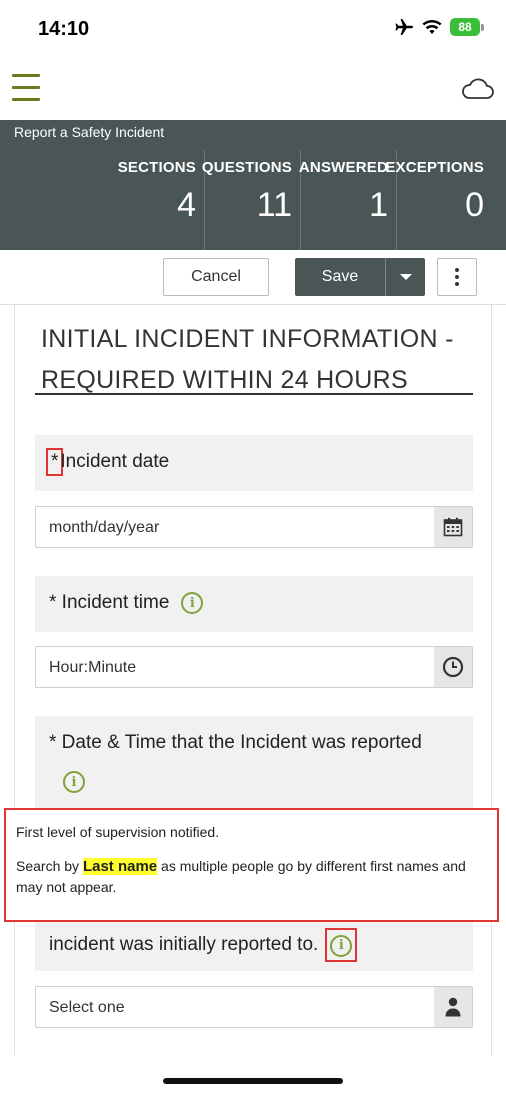 Image resolution: width=506 pixels, height=1095 pixels. What do you see at coordinates (156, 167) in the screenshot?
I see `stat-label: SECTIONS` at bounding box center [156, 167].